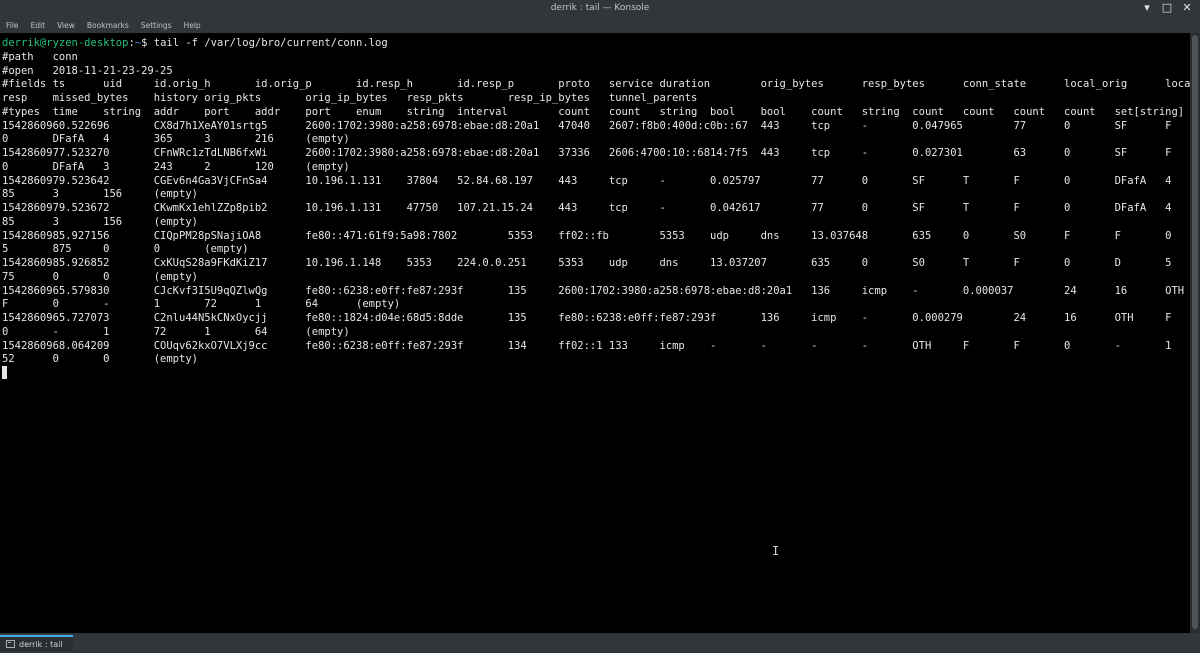 This screenshot has width=1200, height=653. I want to click on log-line: 0 - 1 72 1 64 (empty), so click(176, 331).